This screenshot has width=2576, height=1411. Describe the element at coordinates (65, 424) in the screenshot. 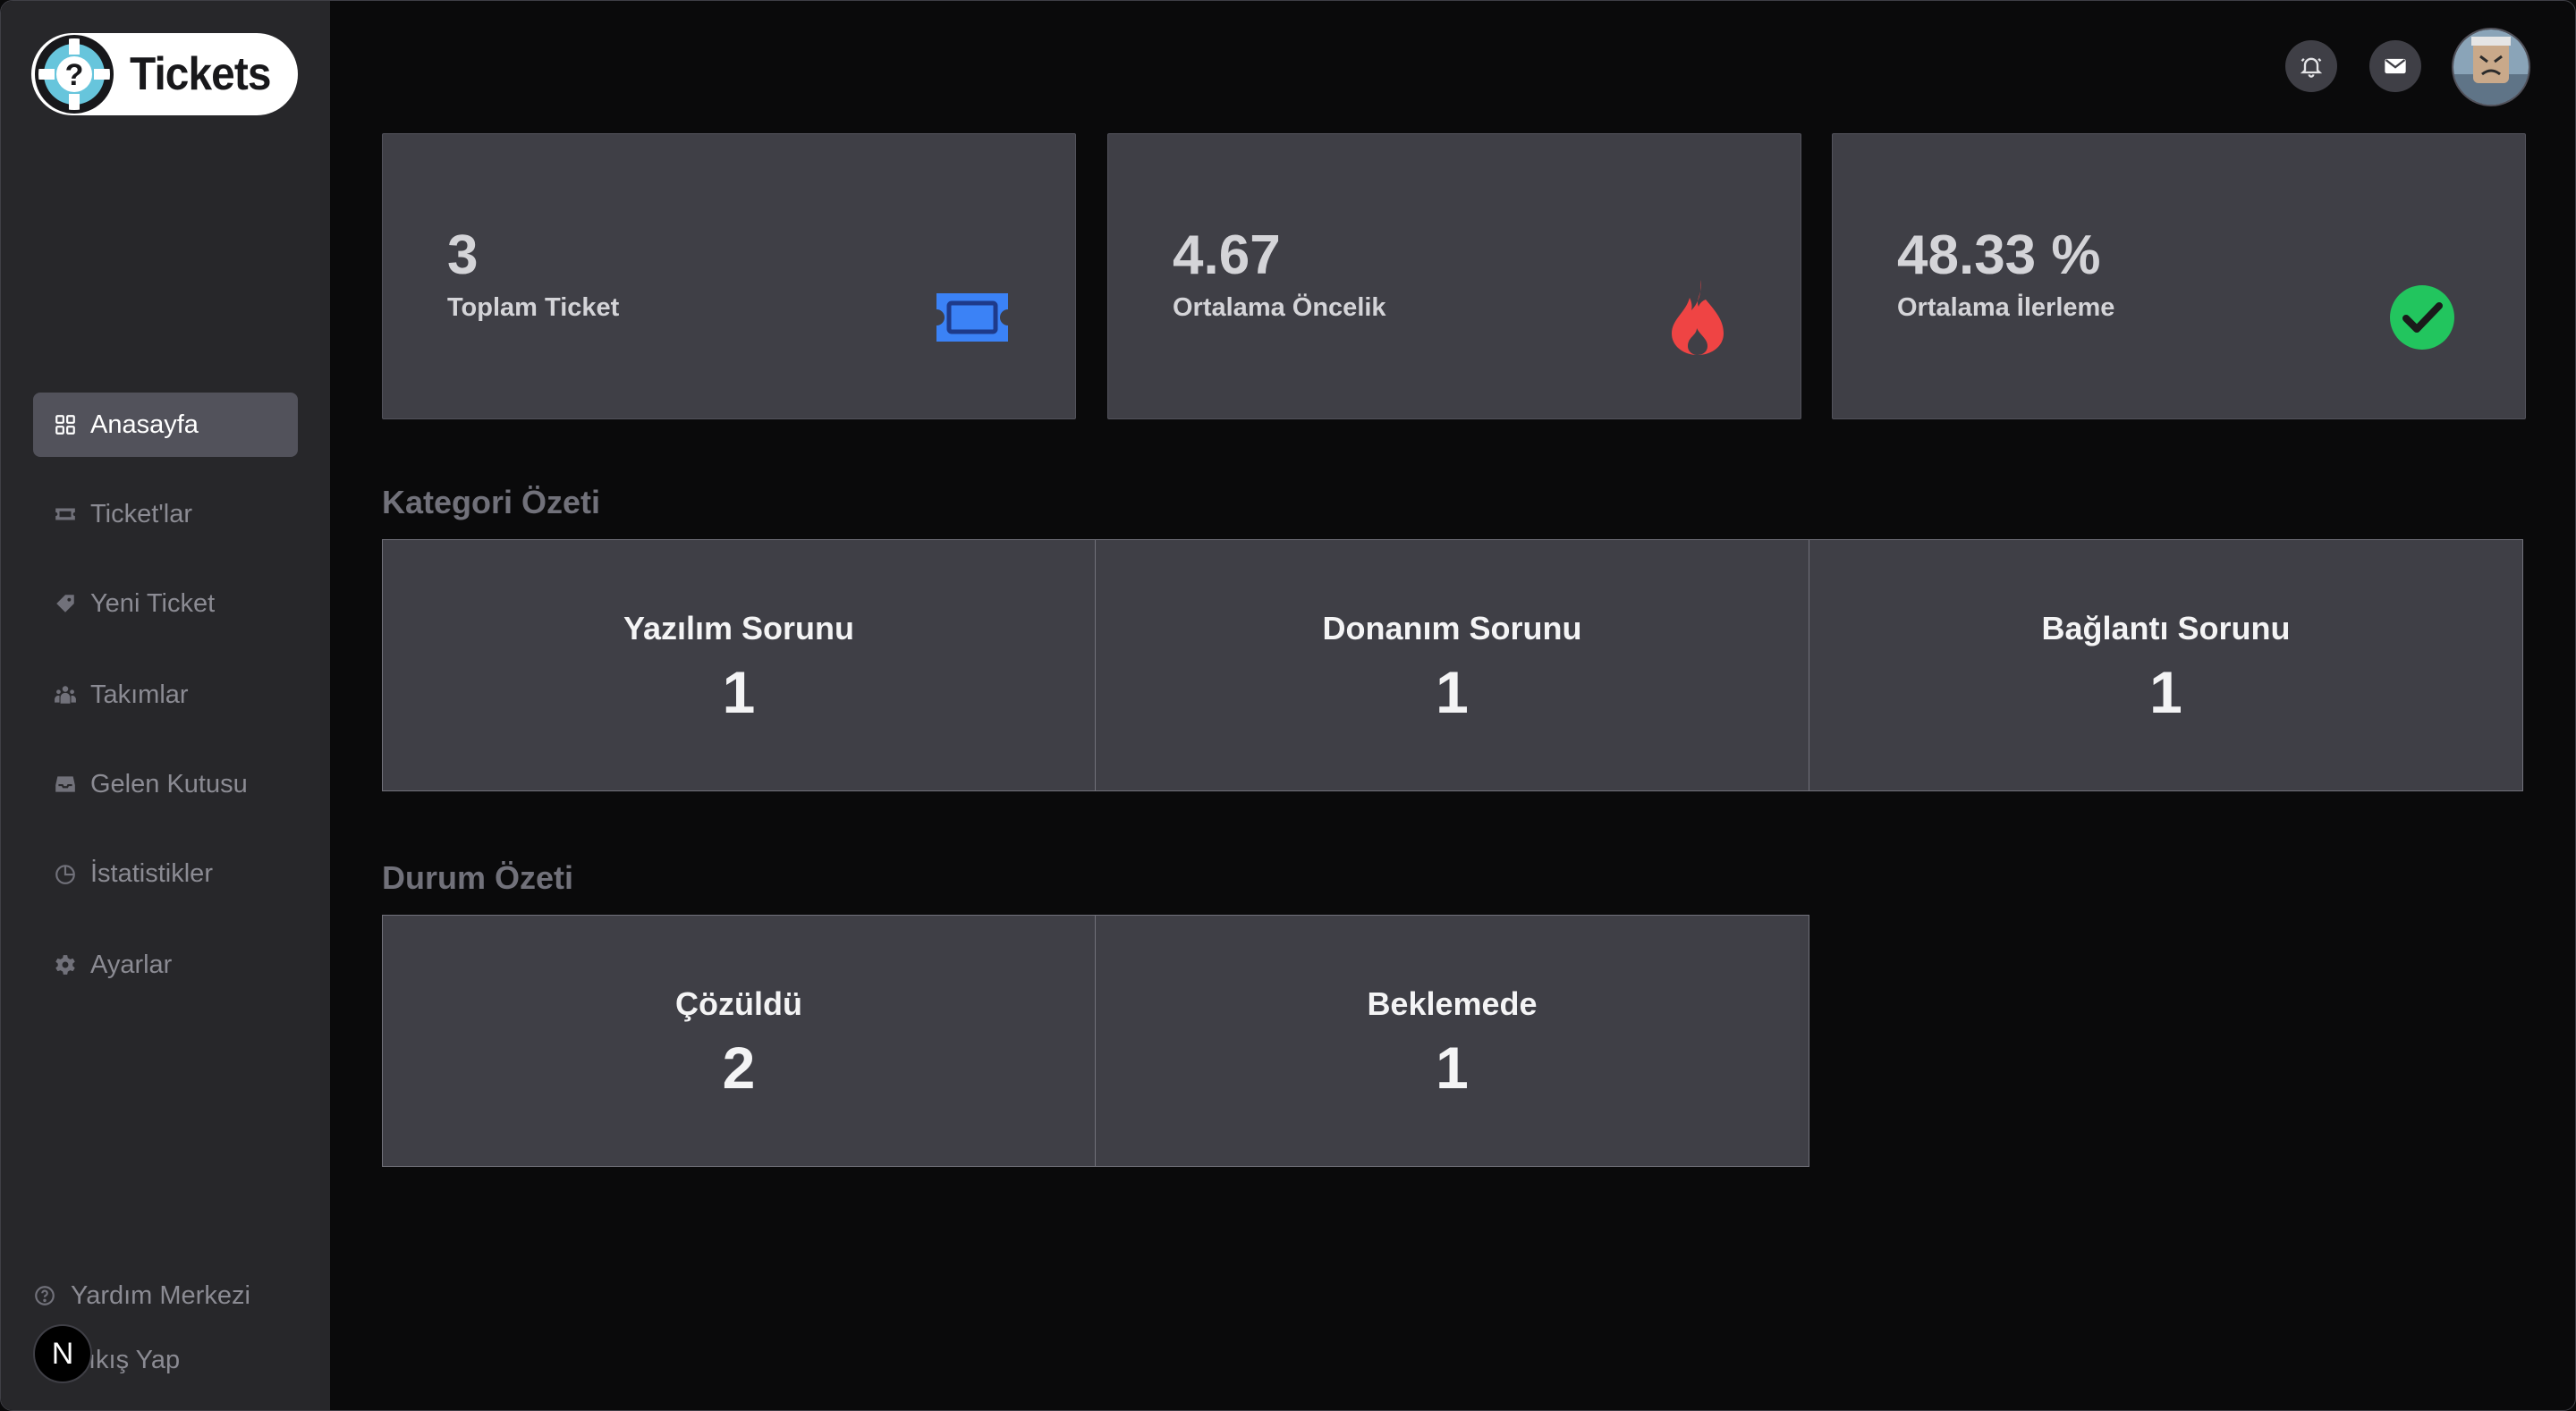

I see `grid-icon` at that location.